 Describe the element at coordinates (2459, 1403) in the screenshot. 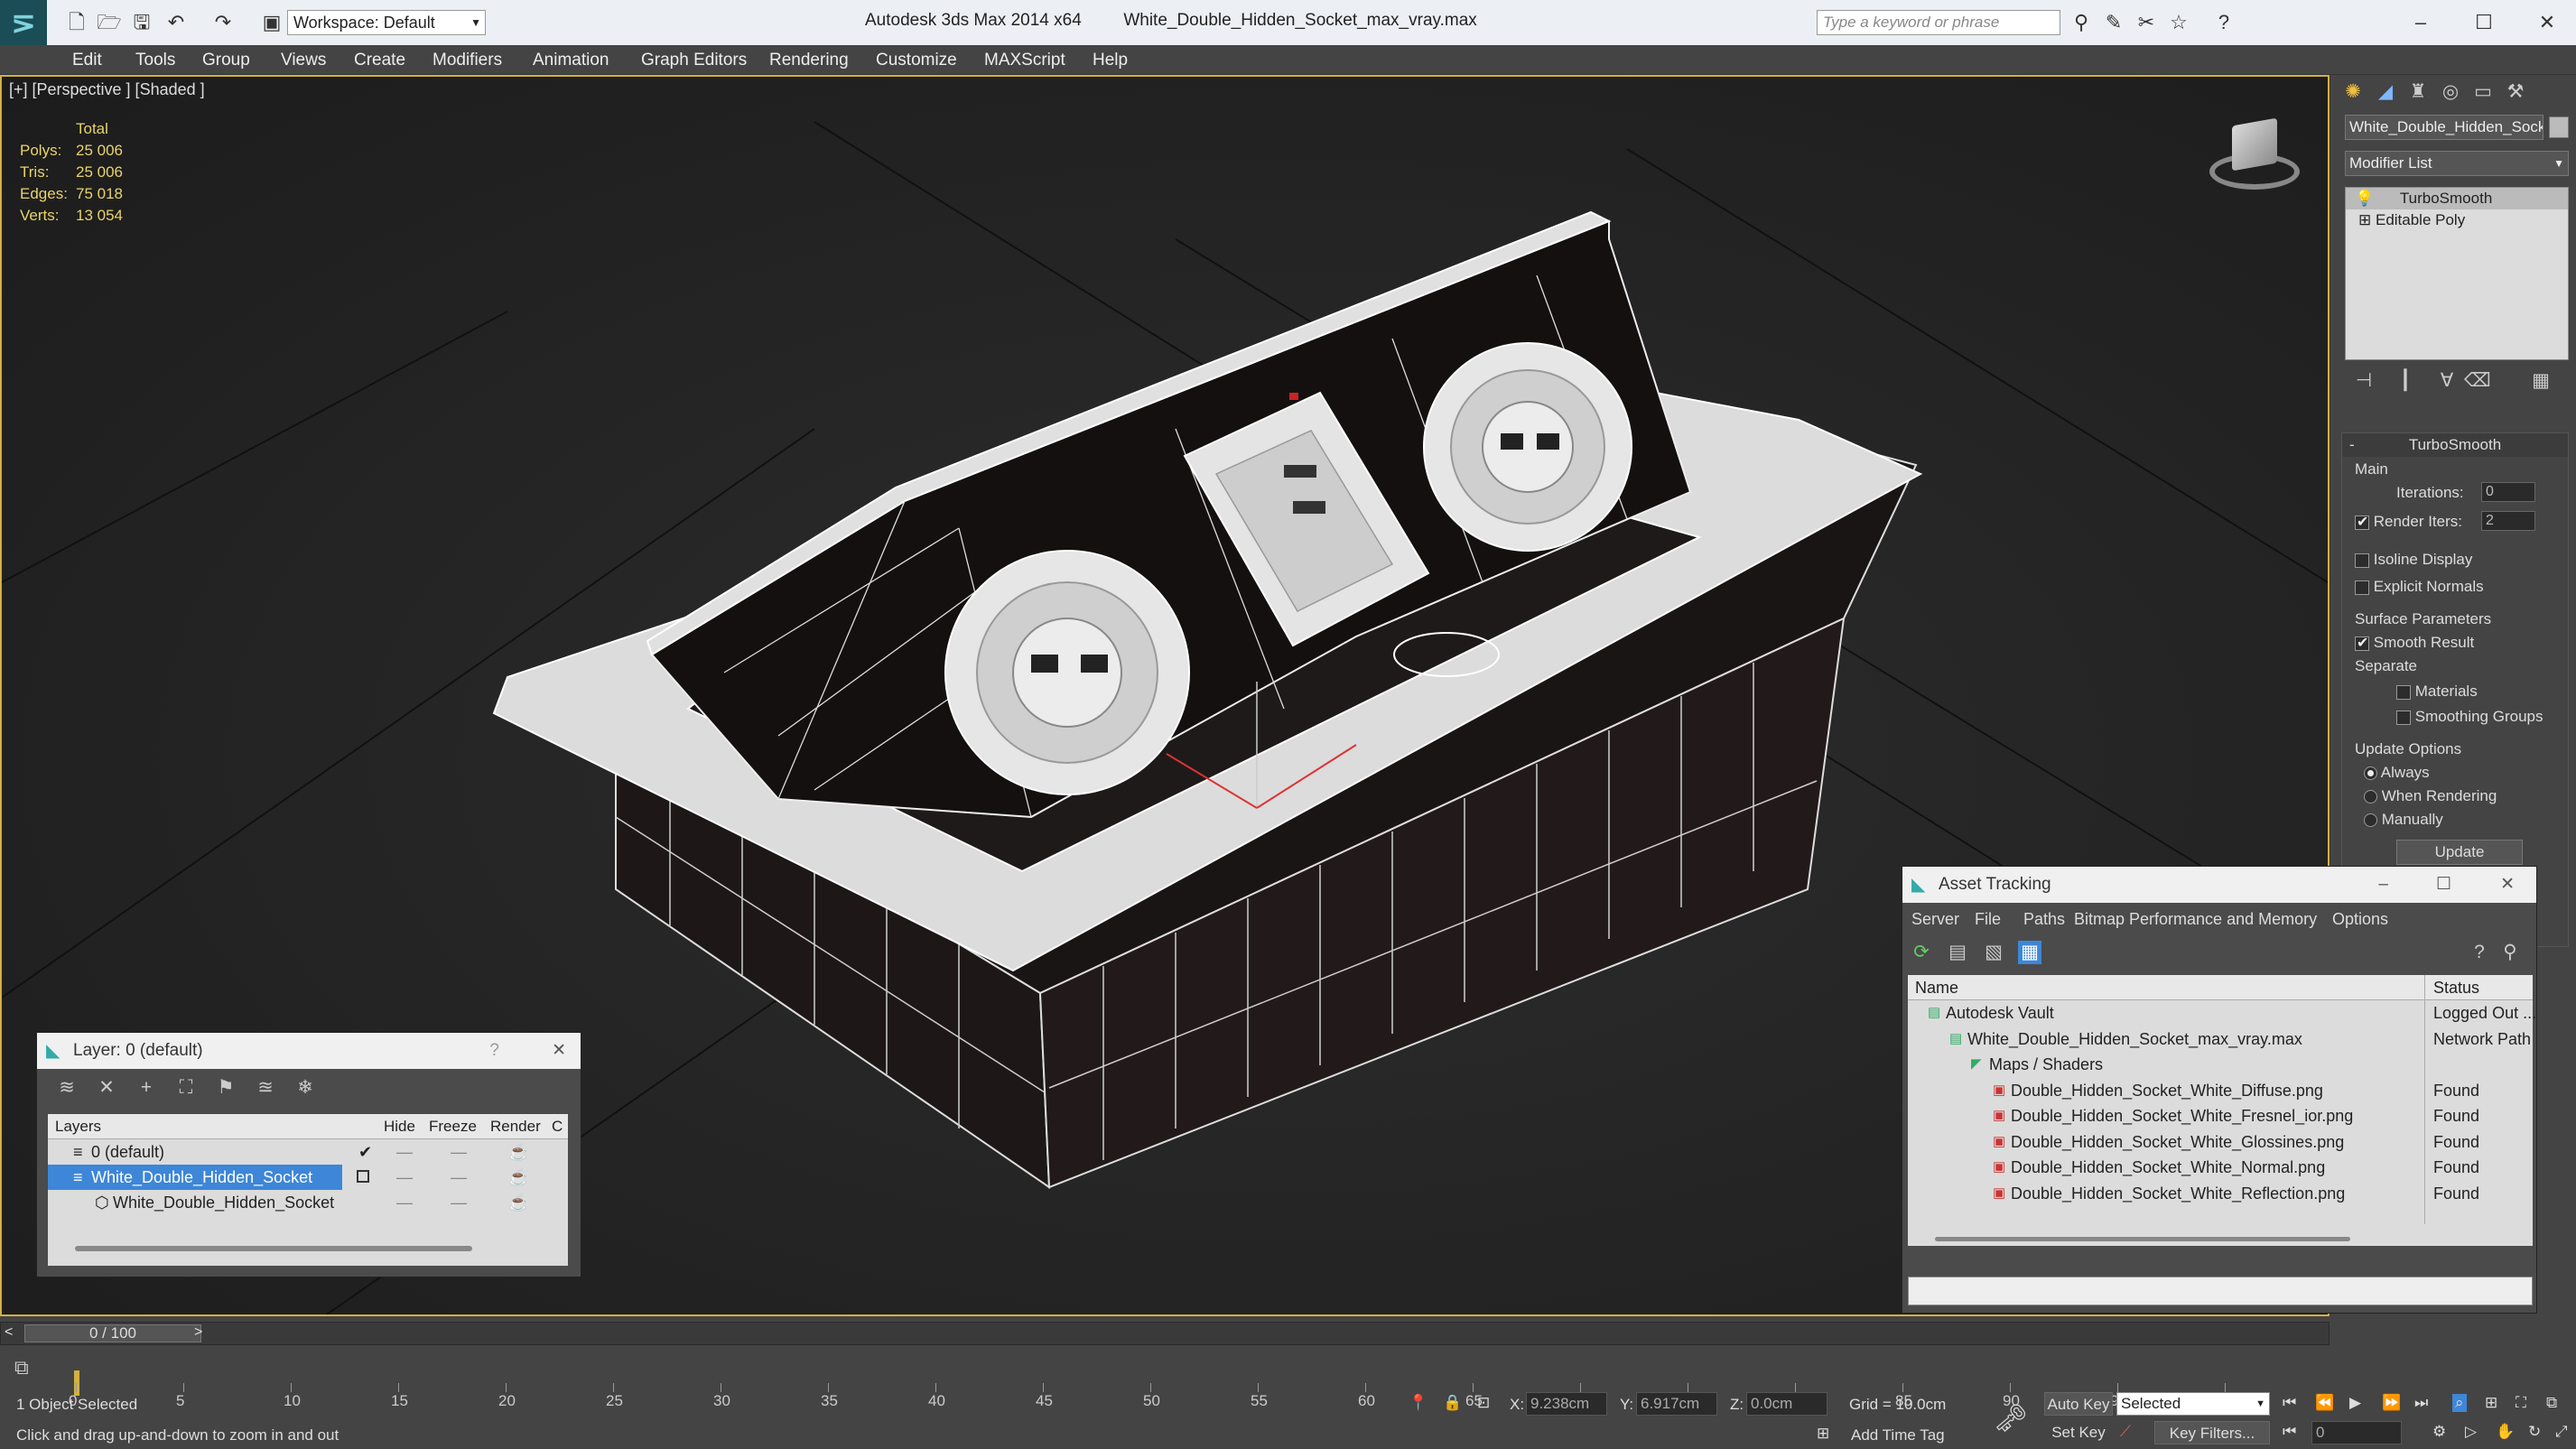

I see `zoom-icon: ⌕` at that location.